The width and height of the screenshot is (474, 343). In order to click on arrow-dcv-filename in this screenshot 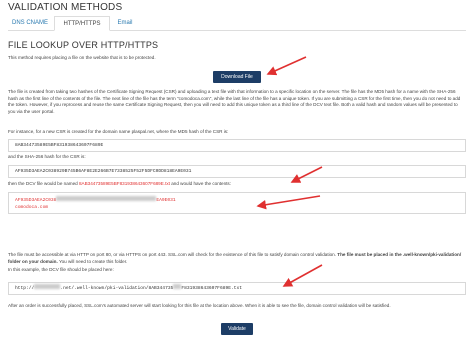, I will do `click(306, 174)`.